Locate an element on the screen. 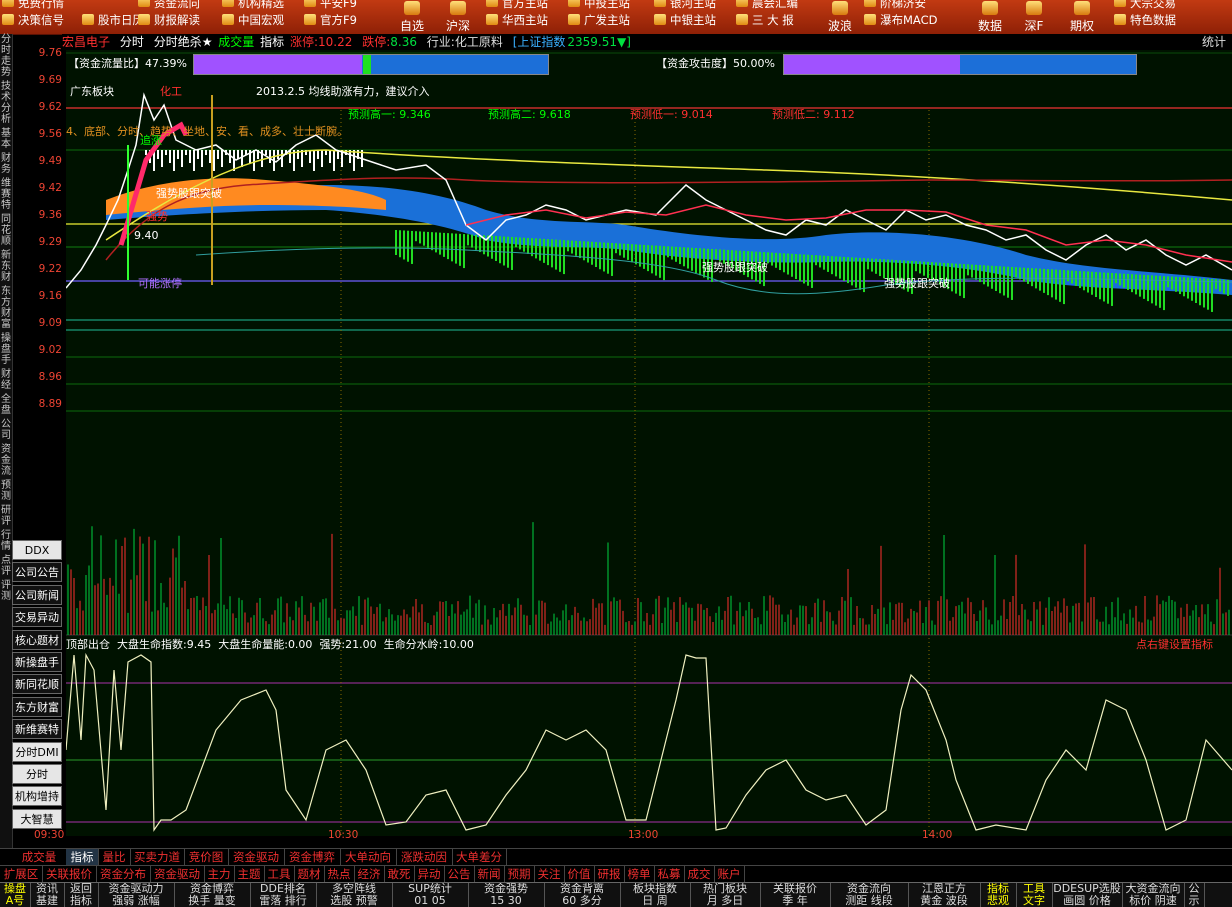 This screenshot has height=907, width=1232. extension-tab-4: 主力 is located at coordinates (219, 874).